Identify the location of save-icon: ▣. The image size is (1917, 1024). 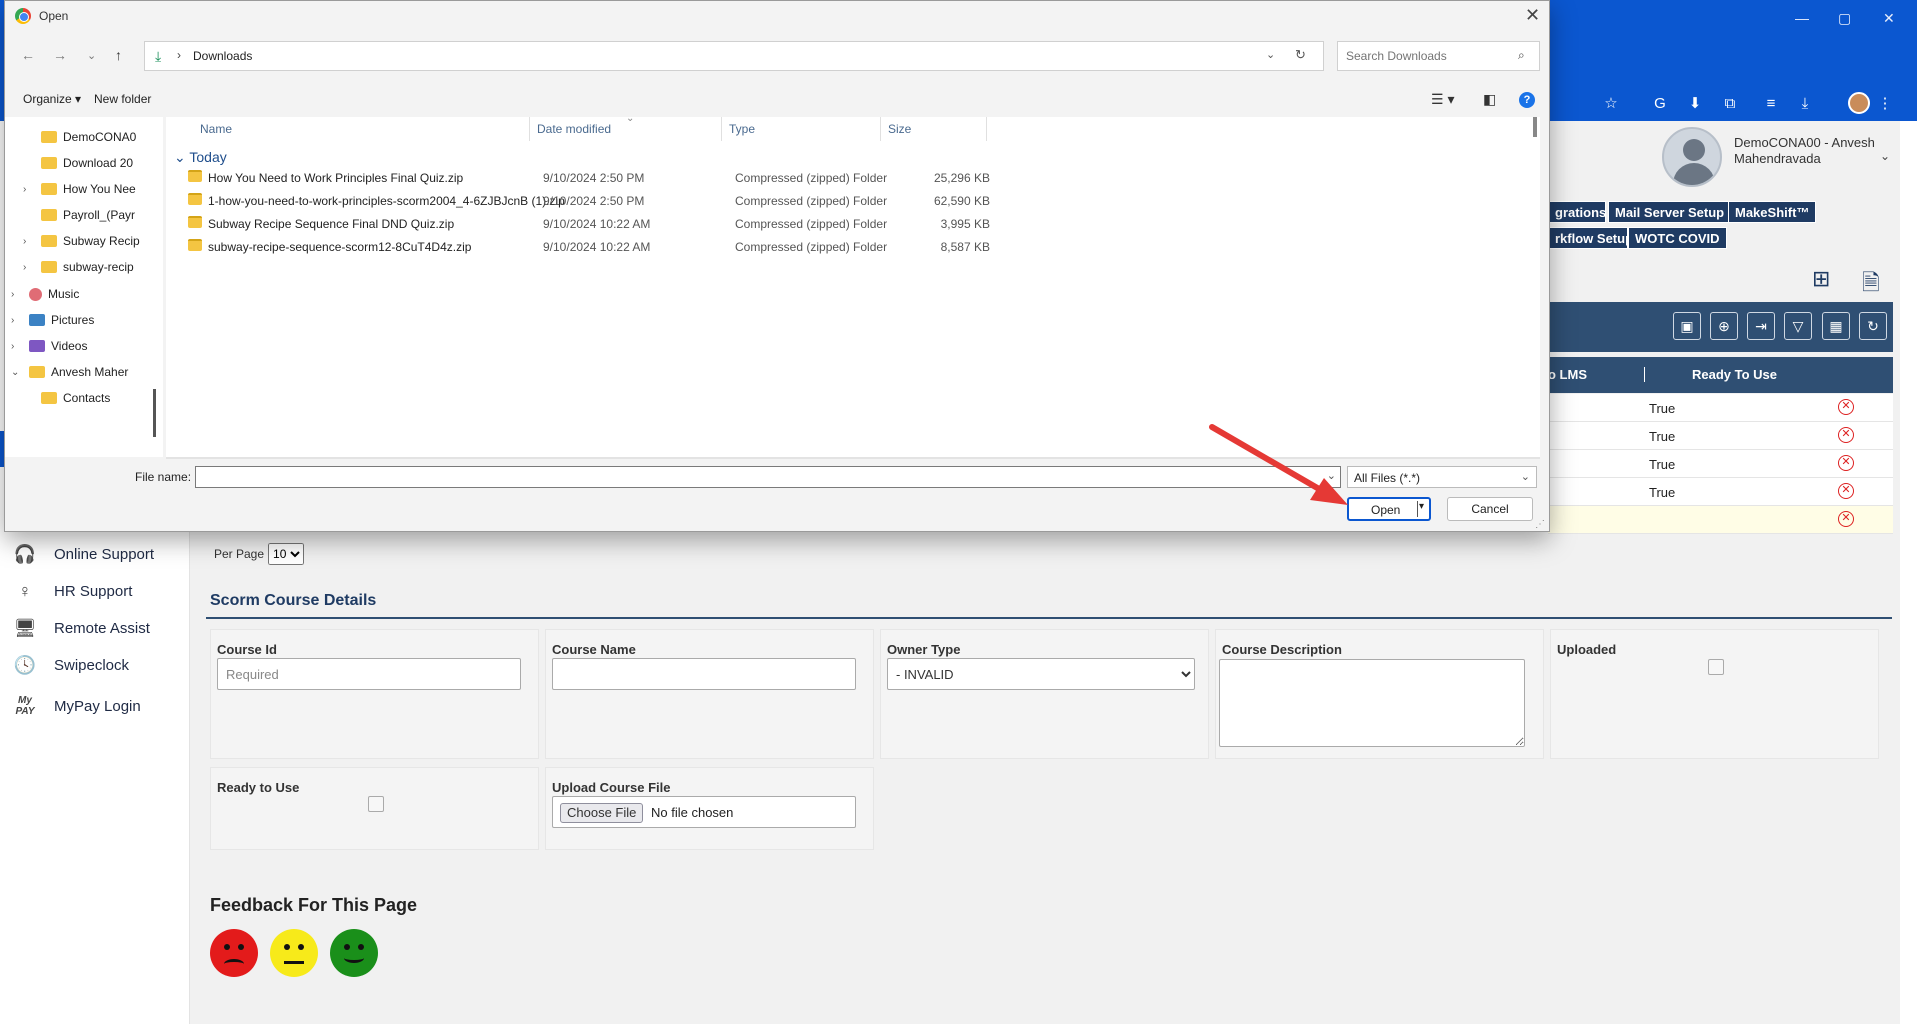
(1687, 326).